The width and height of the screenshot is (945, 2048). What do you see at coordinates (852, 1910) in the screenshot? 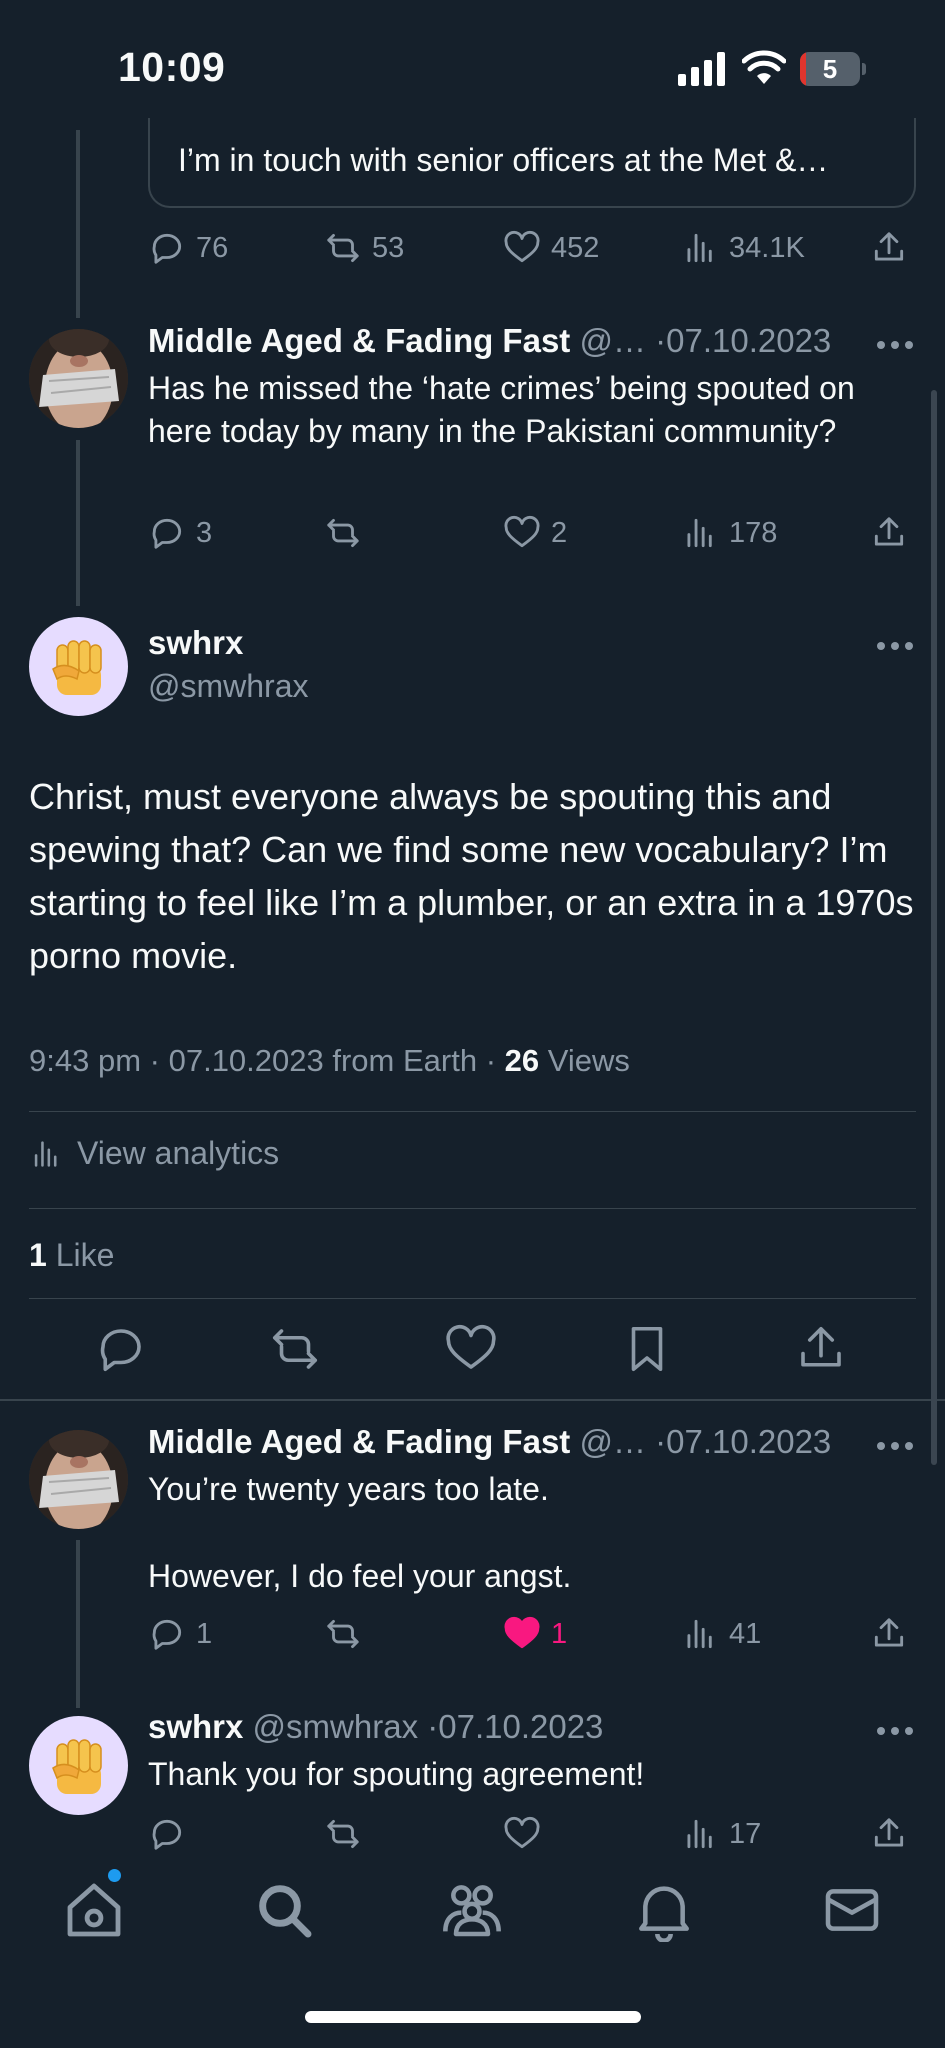
I see `messages-envelope-icon` at bounding box center [852, 1910].